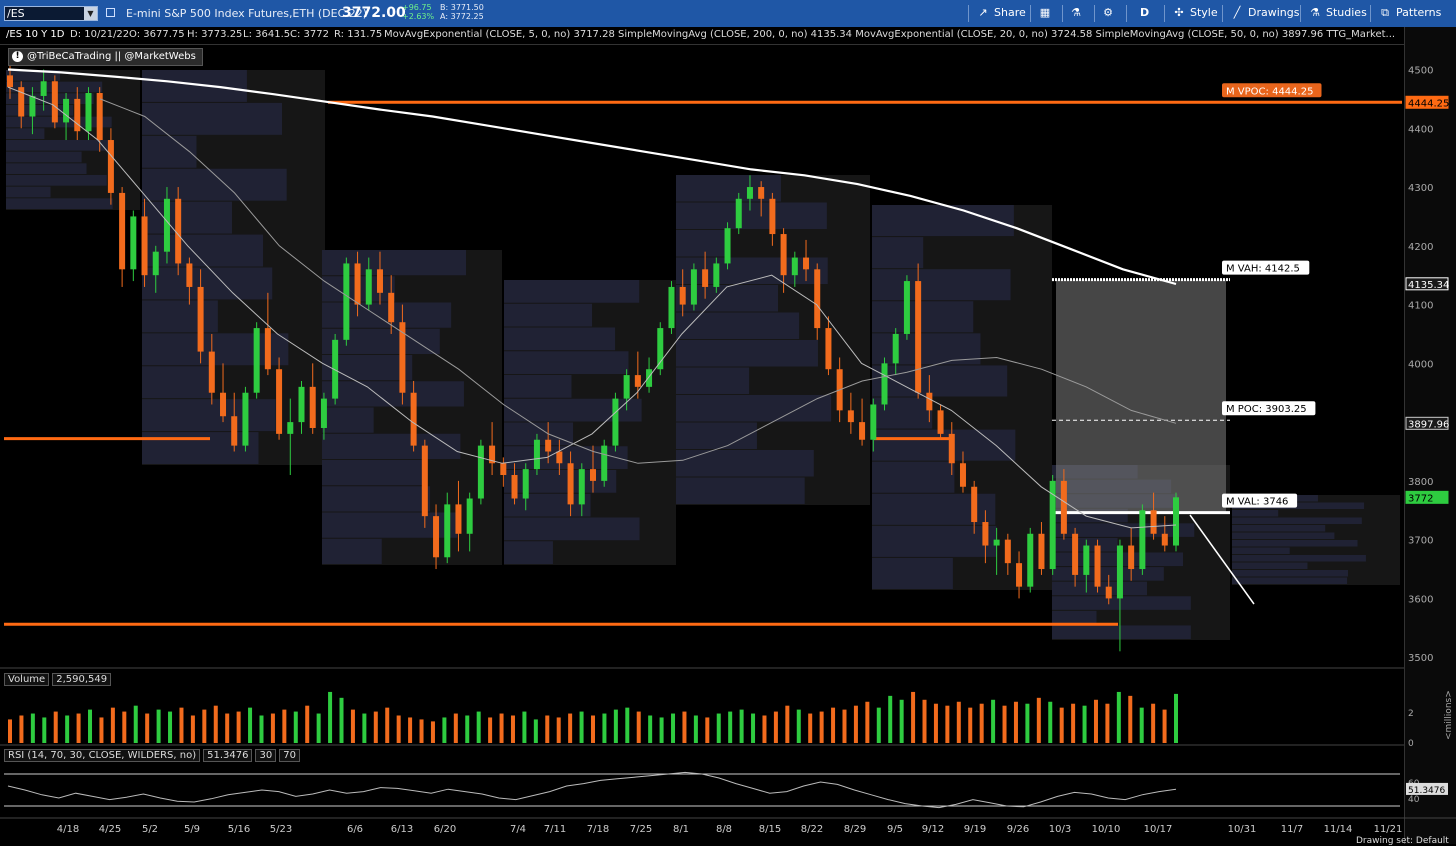 This screenshot has height=846, width=1456. I want to click on share-button: ↗ Share, so click(1000, 13).